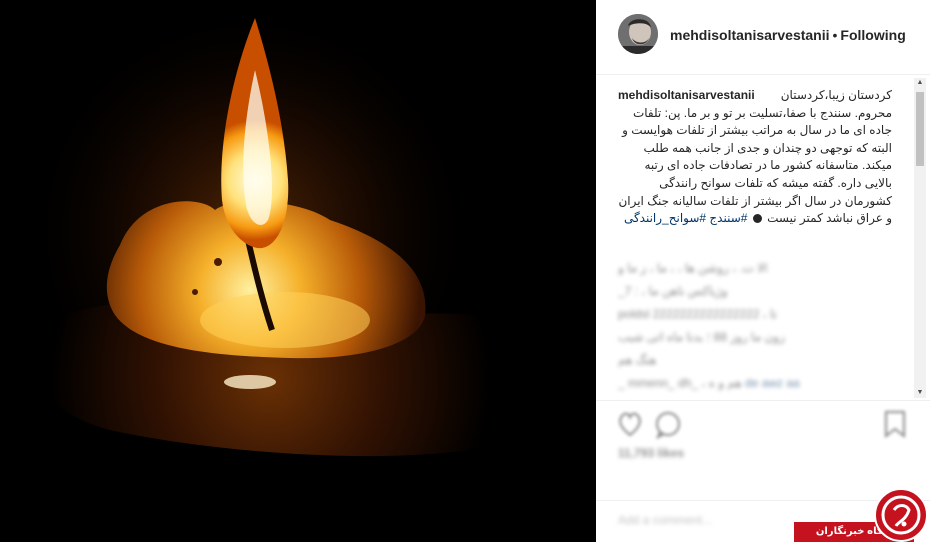  Describe the element at coordinates (701, 337) in the screenshot. I see `comment-item: زون ما روز 88 ؛ بدنا ماه اتی شبب` at that location.